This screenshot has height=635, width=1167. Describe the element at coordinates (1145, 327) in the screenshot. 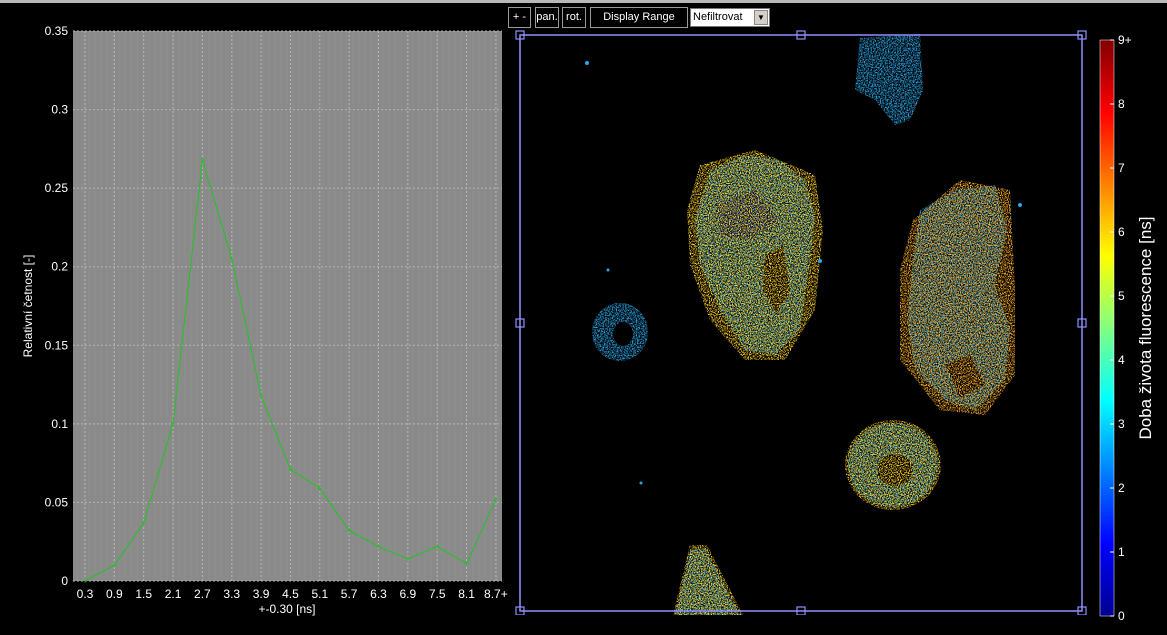

I see `colorbar-label: Doba života fluorescence [ns]` at that location.